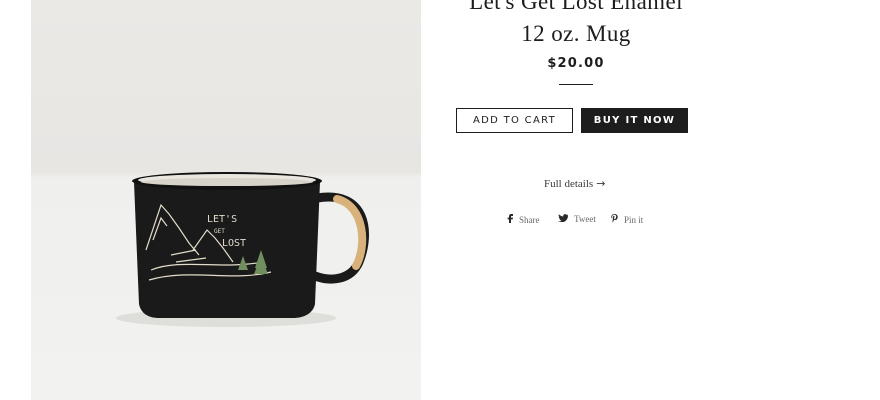  What do you see at coordinates (576, 33) in the screenshot?
I see `product-title-line2: 12 oz. Mug` at bounding box center [576, 33].